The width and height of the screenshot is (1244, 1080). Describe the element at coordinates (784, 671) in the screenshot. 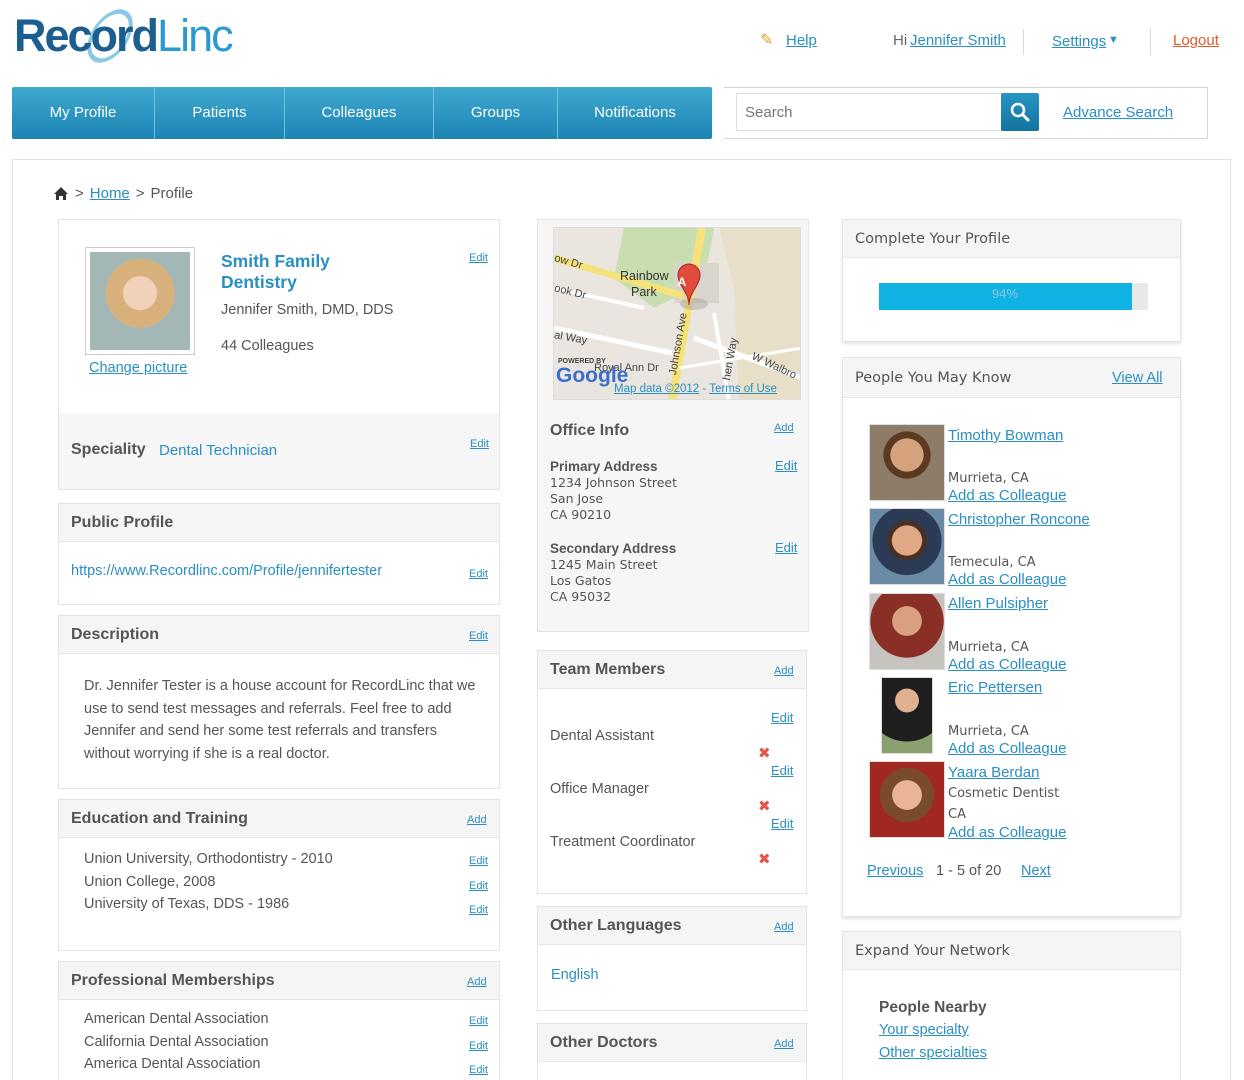

I see `team-add-link: Add` at that location.